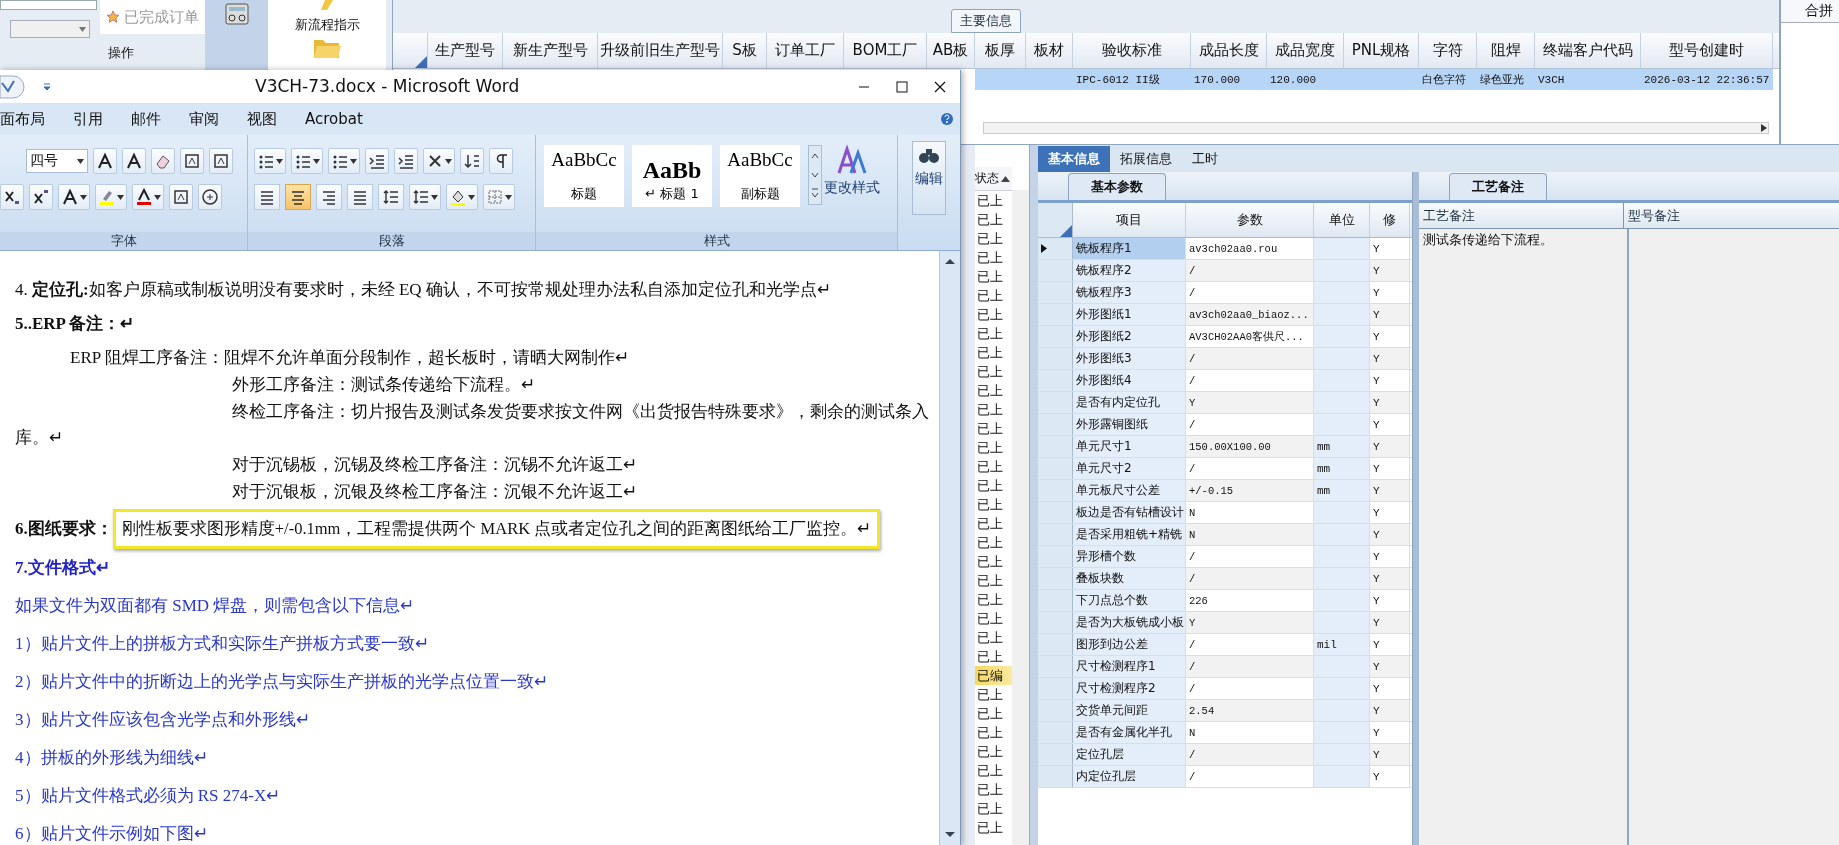  Describe the element at coordinates (1129, 292) in the screenshot. I see `table-cell: 铣板程序3` at that location.